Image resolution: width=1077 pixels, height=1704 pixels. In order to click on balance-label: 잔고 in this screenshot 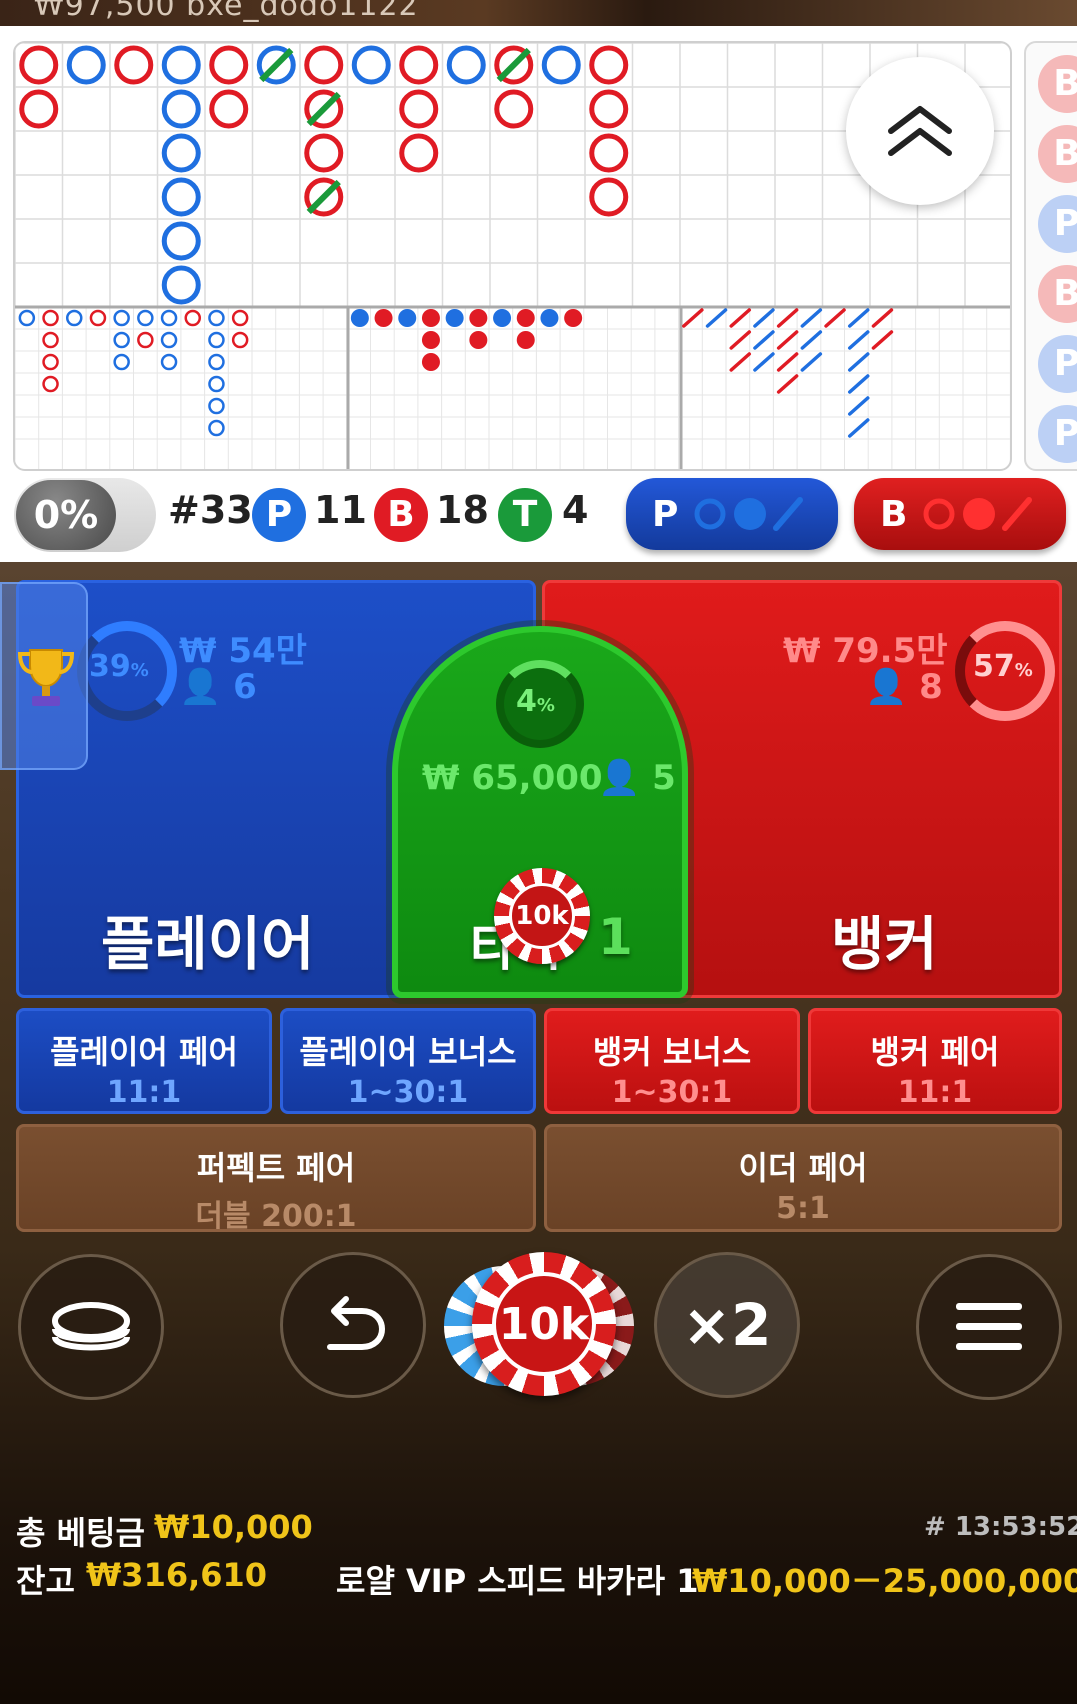, I will do `click(45, 1581)`.